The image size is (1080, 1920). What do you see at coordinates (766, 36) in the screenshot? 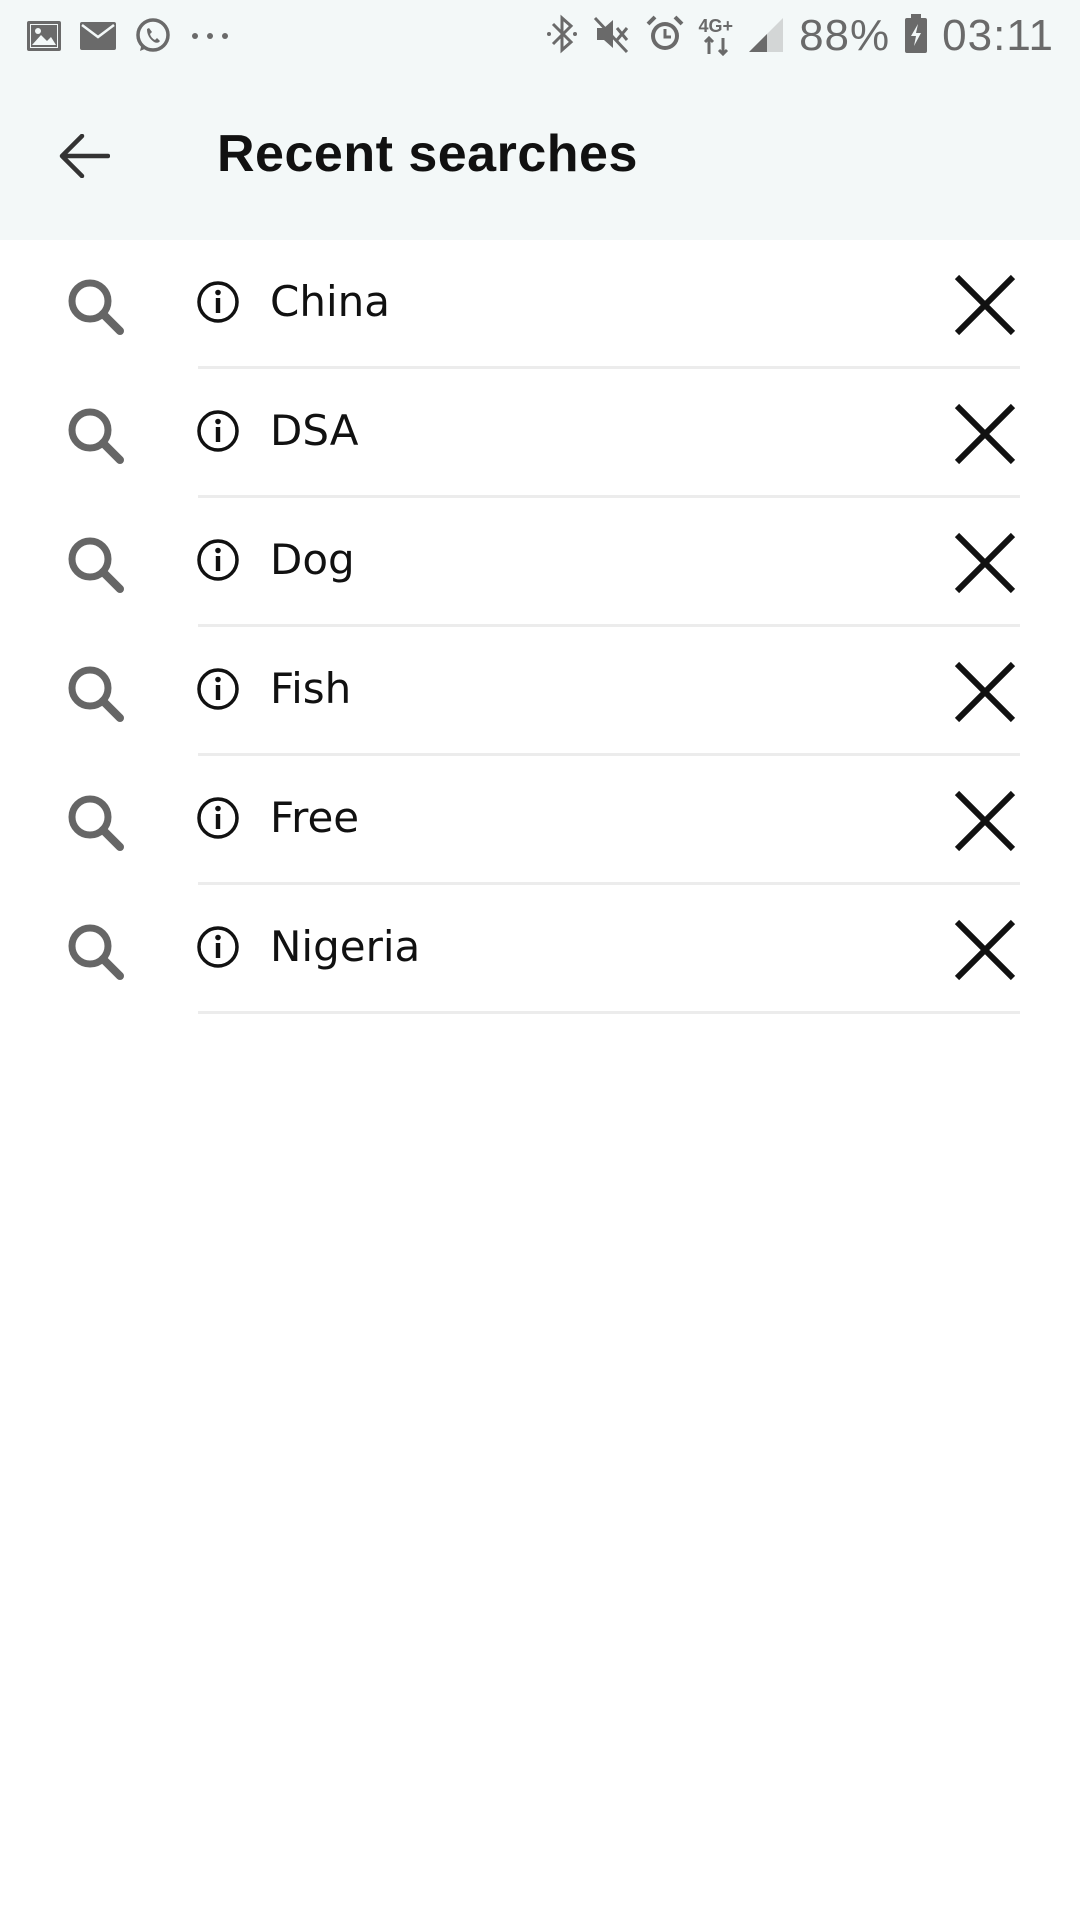
I see `signal-icon` at bounding box center [766, 36].